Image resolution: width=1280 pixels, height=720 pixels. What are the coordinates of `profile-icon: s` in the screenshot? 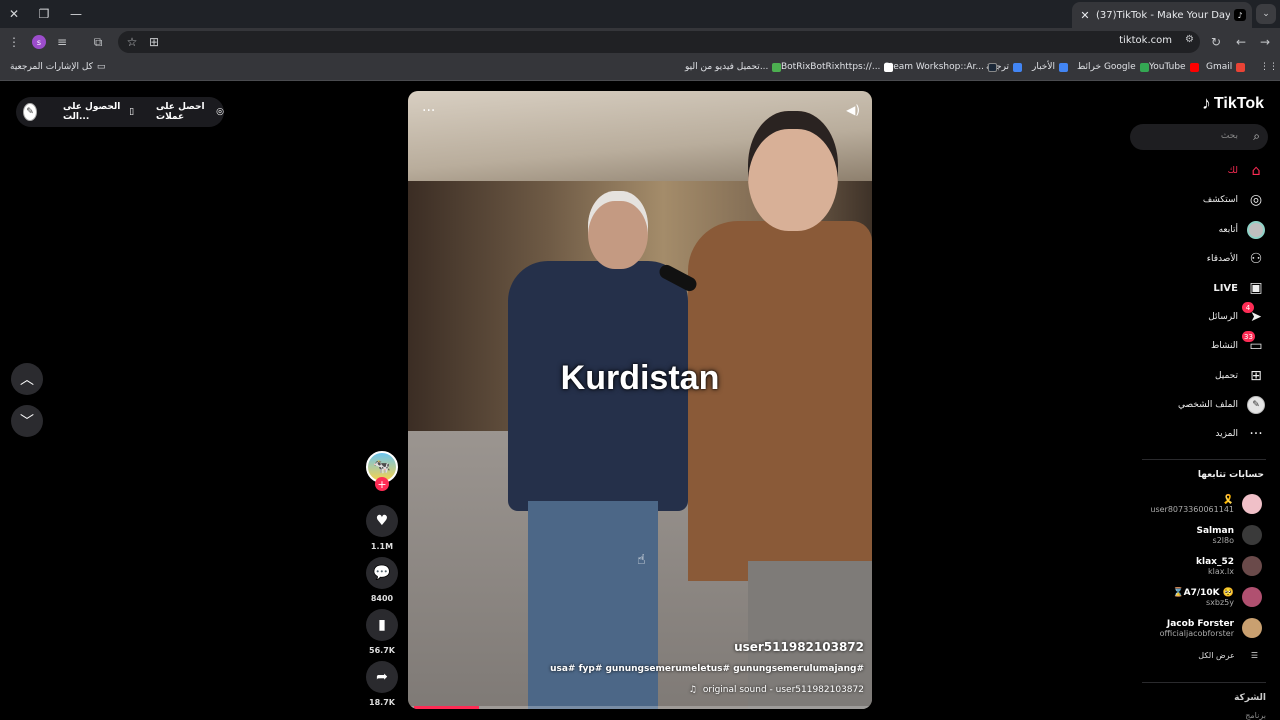 It's located at (39, 42).